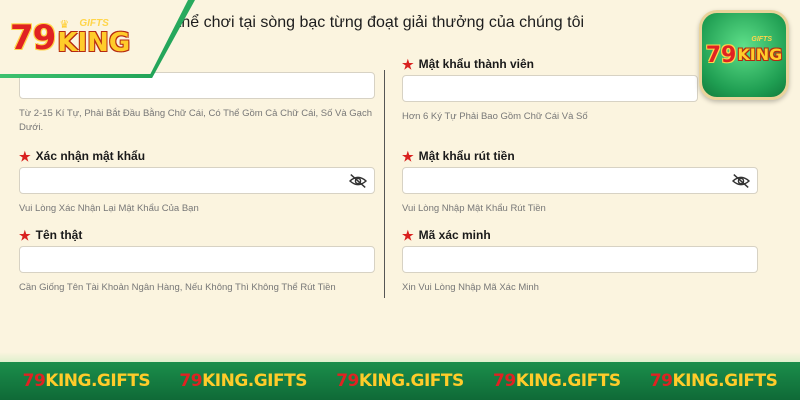  What do you see at coordinates (197, 235) in the screenshot?
I see `real-name-label: ★ Tên thật` at bounding box center [197, 235].